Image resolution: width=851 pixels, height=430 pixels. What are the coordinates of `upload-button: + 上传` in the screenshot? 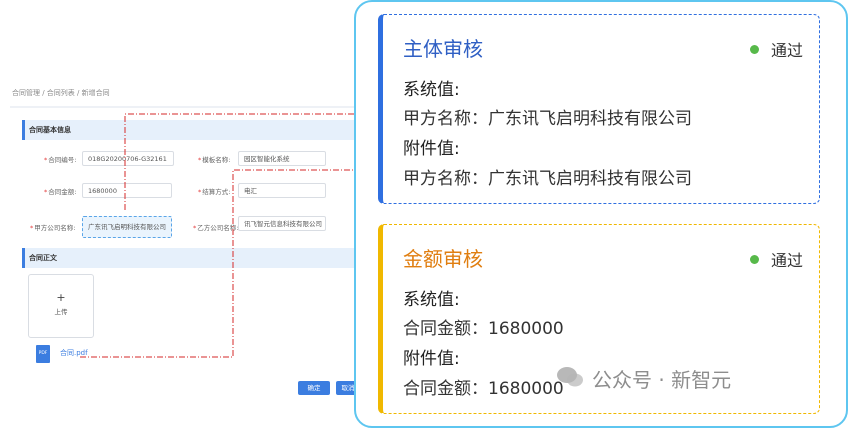 It's located at (61, 306).